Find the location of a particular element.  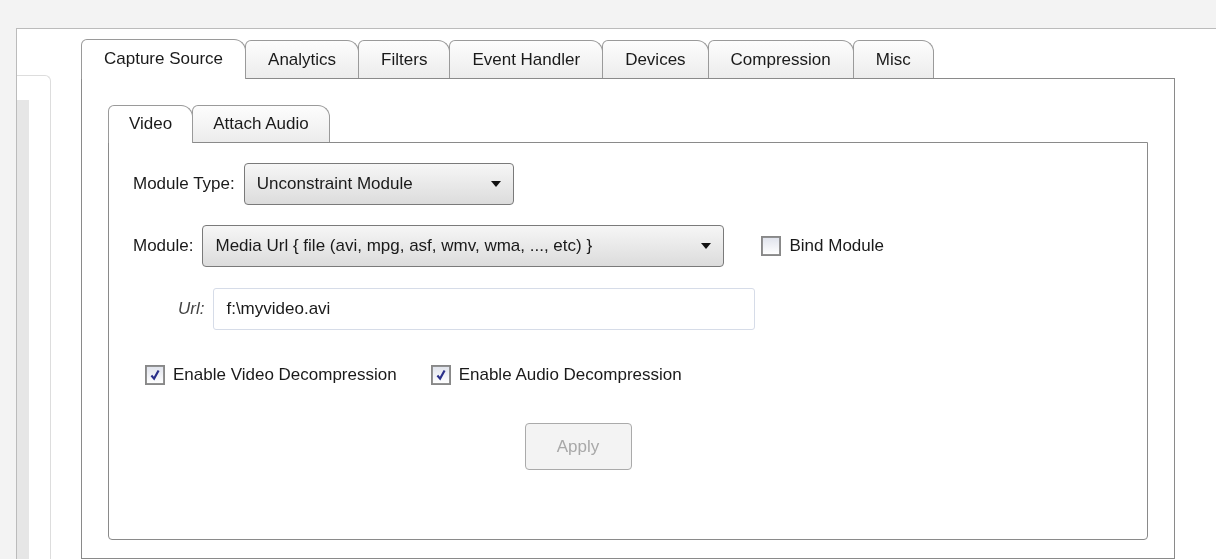

checkbox-label: Enable Video Decompression is located at coordinates (285, 375).